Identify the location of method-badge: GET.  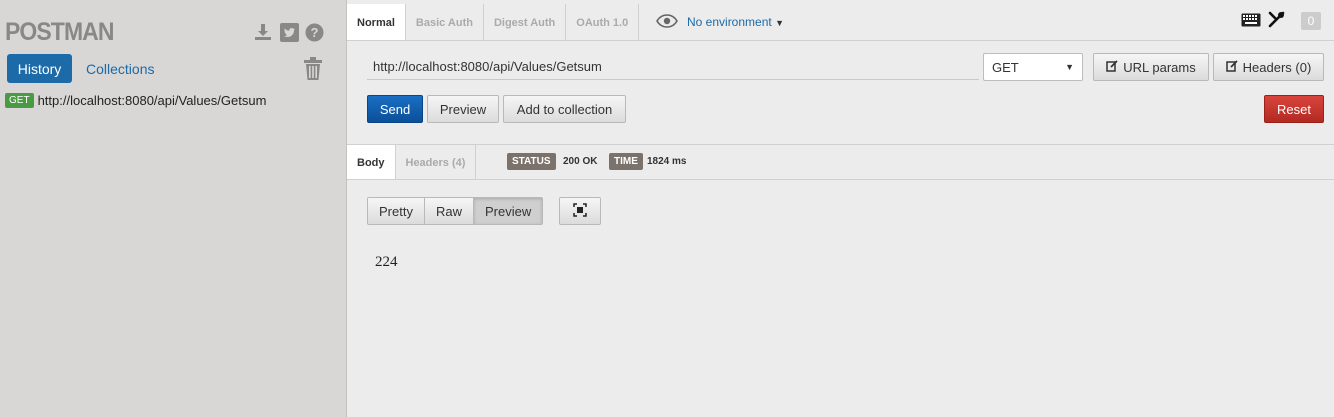
(19, 100).